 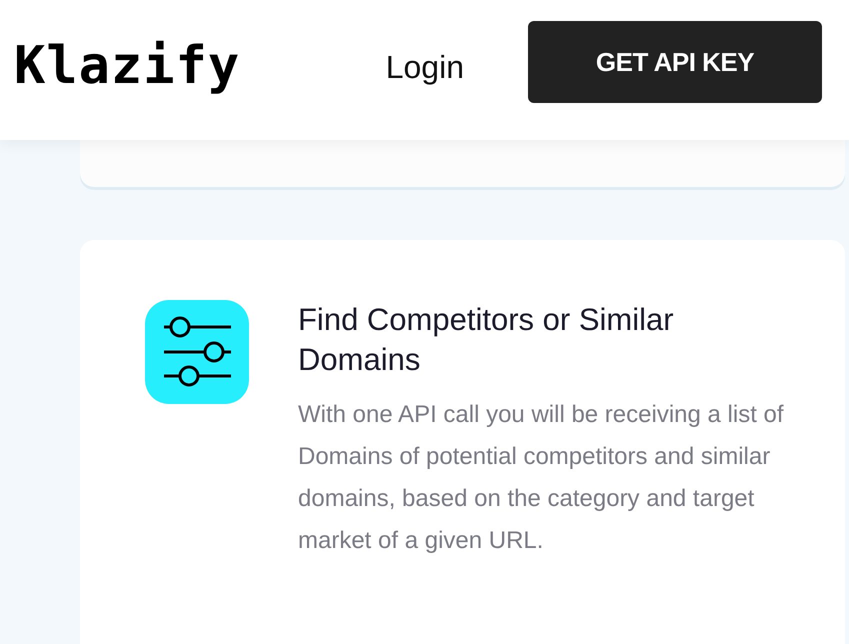 I want to click on sliders-icon, so click(x=197, y=352).